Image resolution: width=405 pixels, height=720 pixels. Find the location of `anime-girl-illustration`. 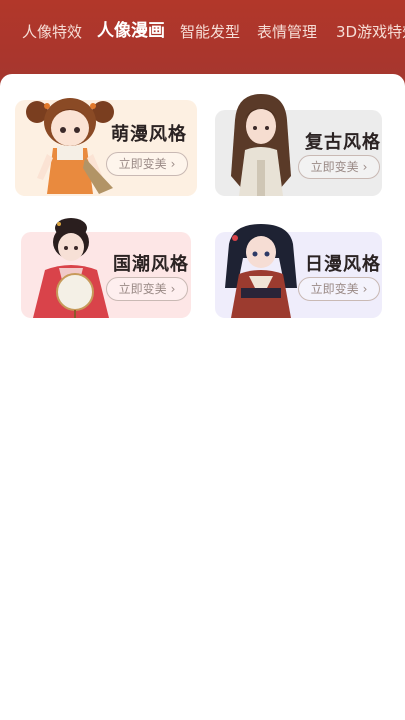

anime-girl-illustration is located at coordinates (261, 271).